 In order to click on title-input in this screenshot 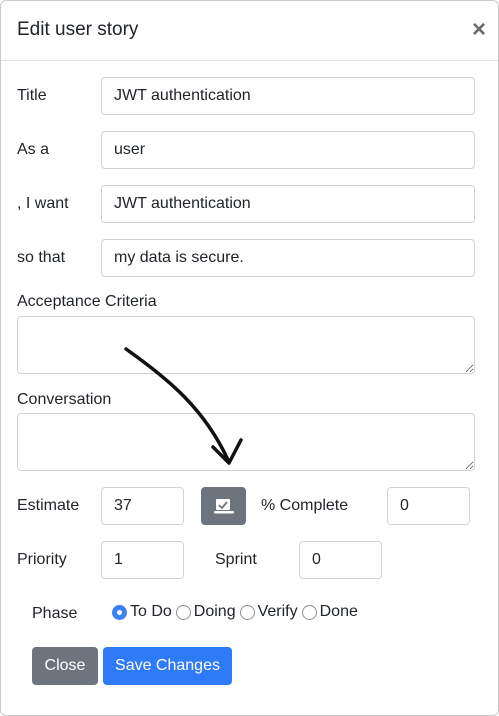, I will do `click(288, 96)`.